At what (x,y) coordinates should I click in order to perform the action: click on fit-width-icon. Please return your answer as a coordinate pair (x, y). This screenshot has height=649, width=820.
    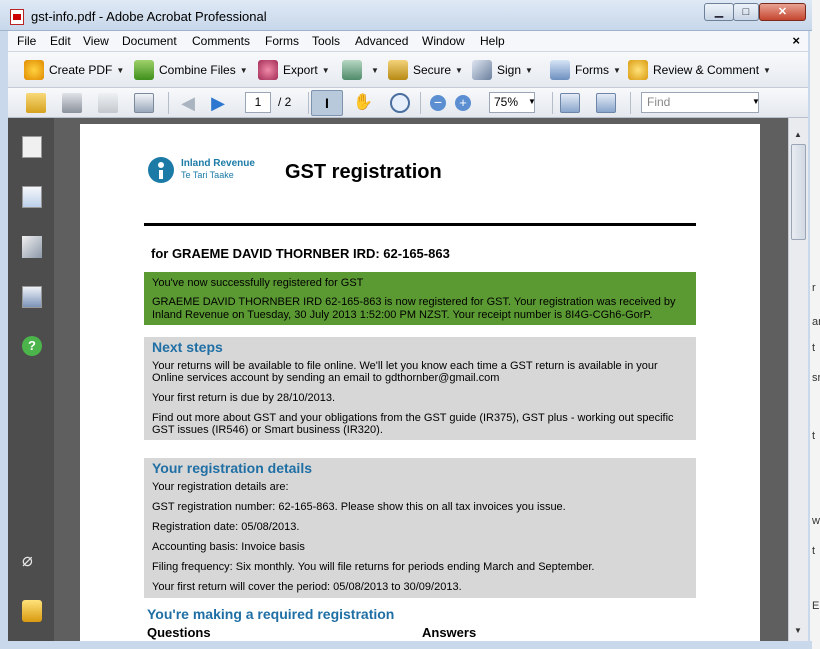
    Looking at the image, I should click on (570, 103).